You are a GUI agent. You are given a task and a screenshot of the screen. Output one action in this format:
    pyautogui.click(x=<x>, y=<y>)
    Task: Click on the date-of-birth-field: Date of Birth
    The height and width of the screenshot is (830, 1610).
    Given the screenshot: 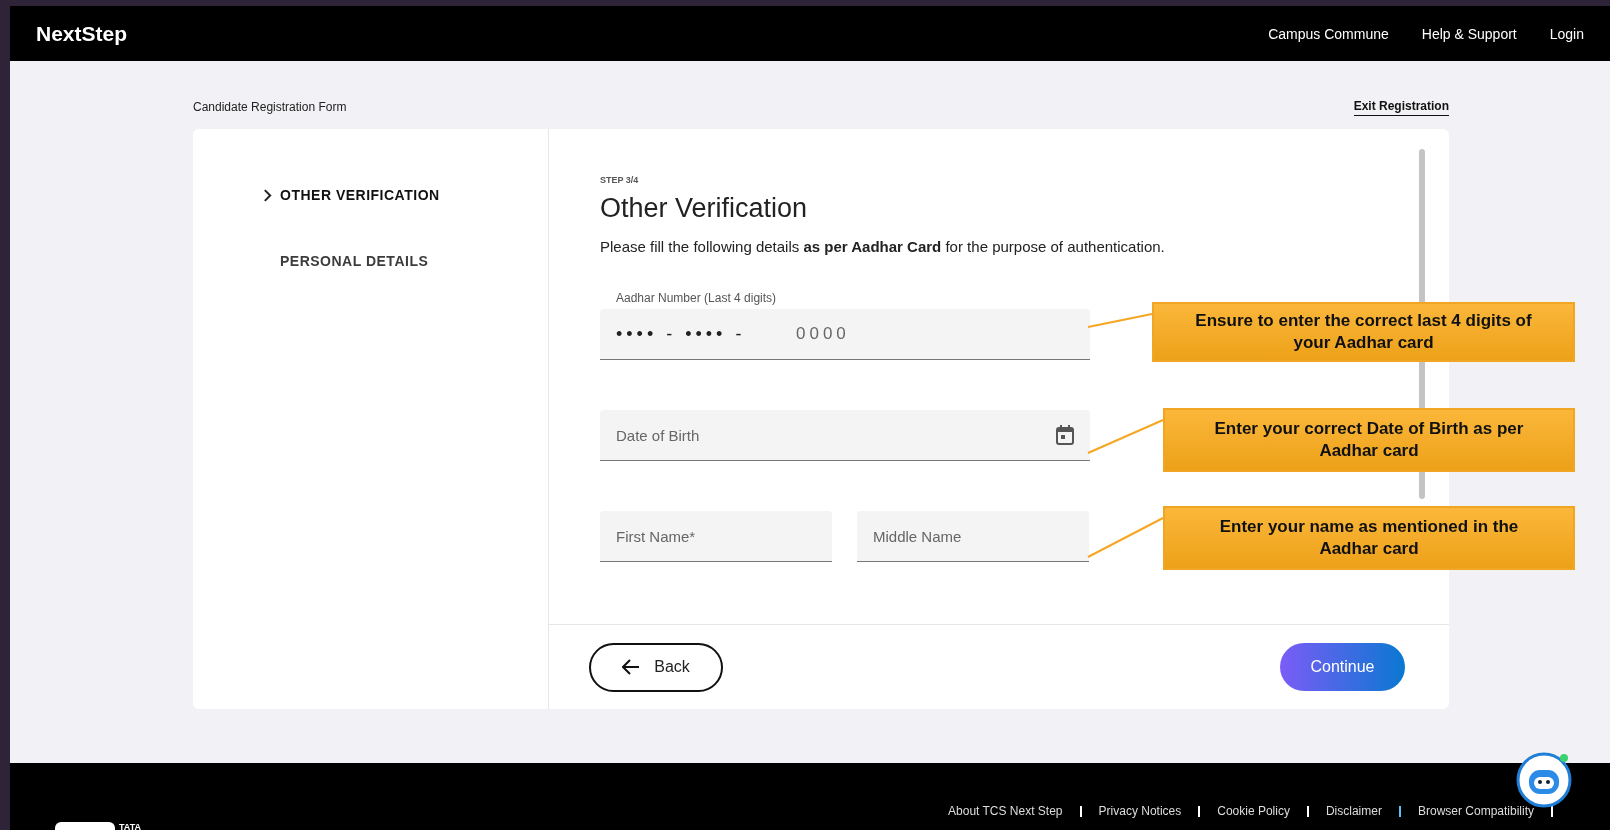 What is the action you would take?
    pyautogui.click(x=845, y=435)
    